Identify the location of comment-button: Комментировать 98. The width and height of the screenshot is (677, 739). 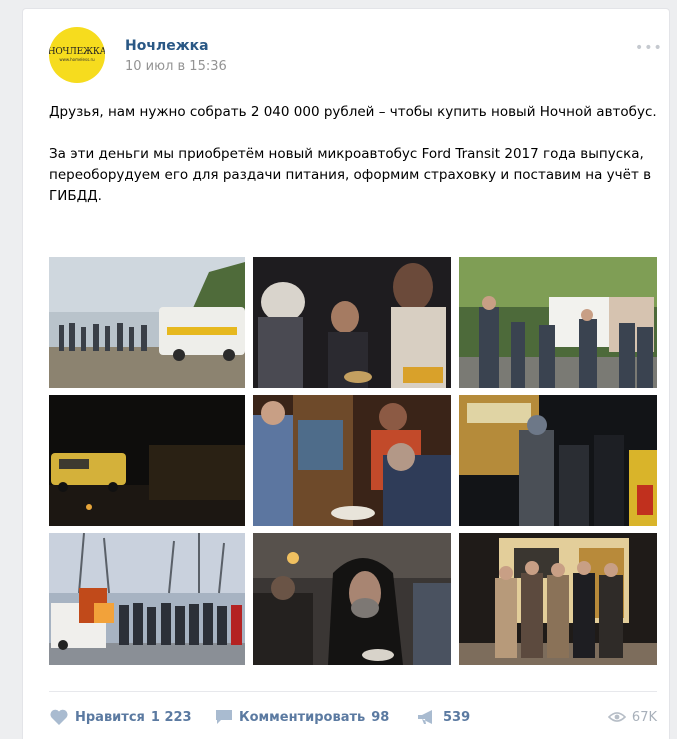
(302, 717).